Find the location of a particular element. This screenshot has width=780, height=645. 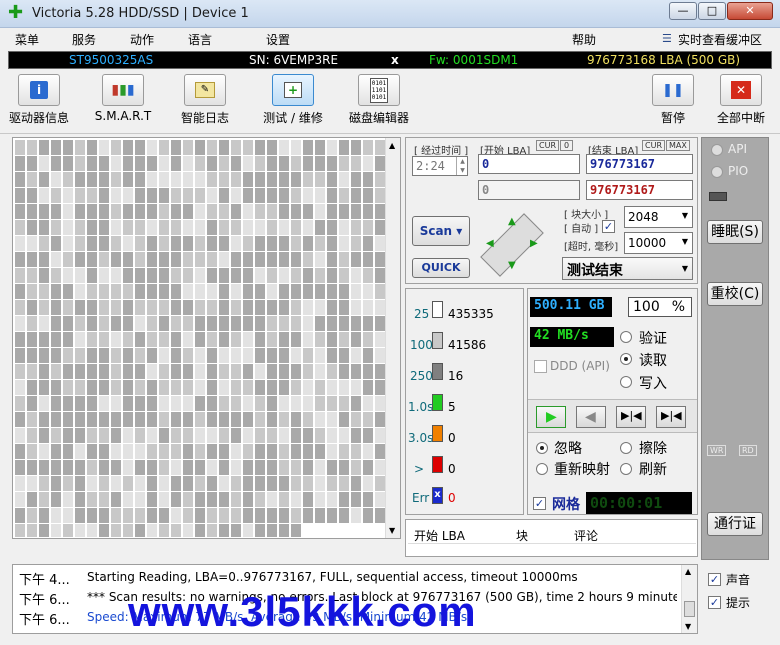

hints-checkbox: ✓ is located at coordinates (714, 602).